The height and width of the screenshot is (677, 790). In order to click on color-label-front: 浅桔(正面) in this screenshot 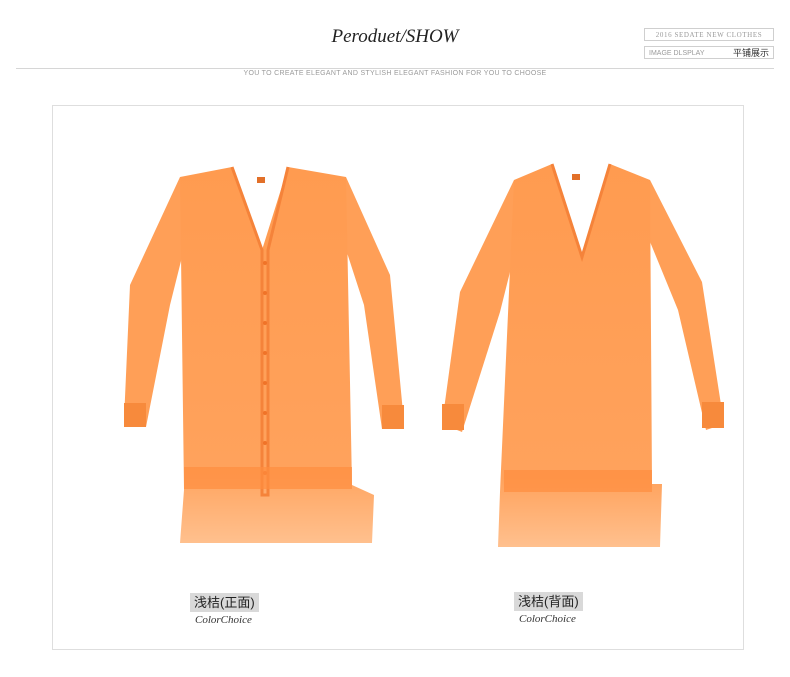, I will do `click(224, 602)`.